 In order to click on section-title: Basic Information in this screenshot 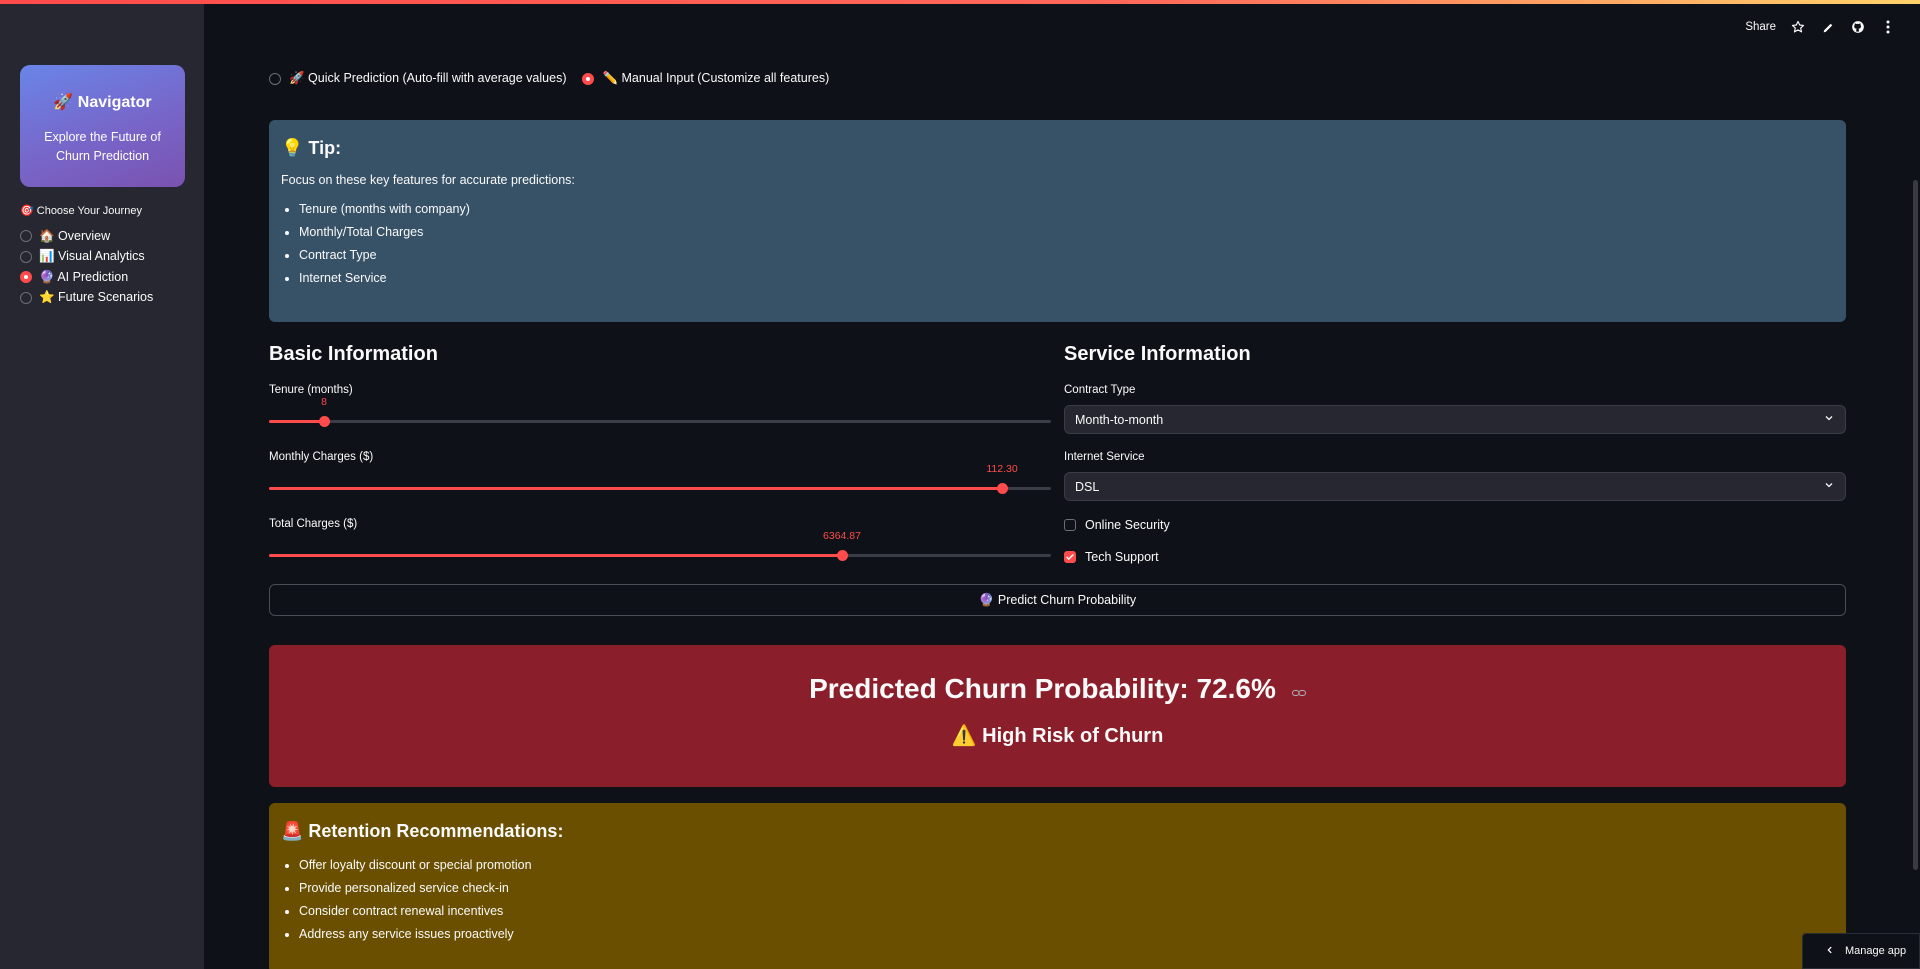, I will do `click(353, 354)`.